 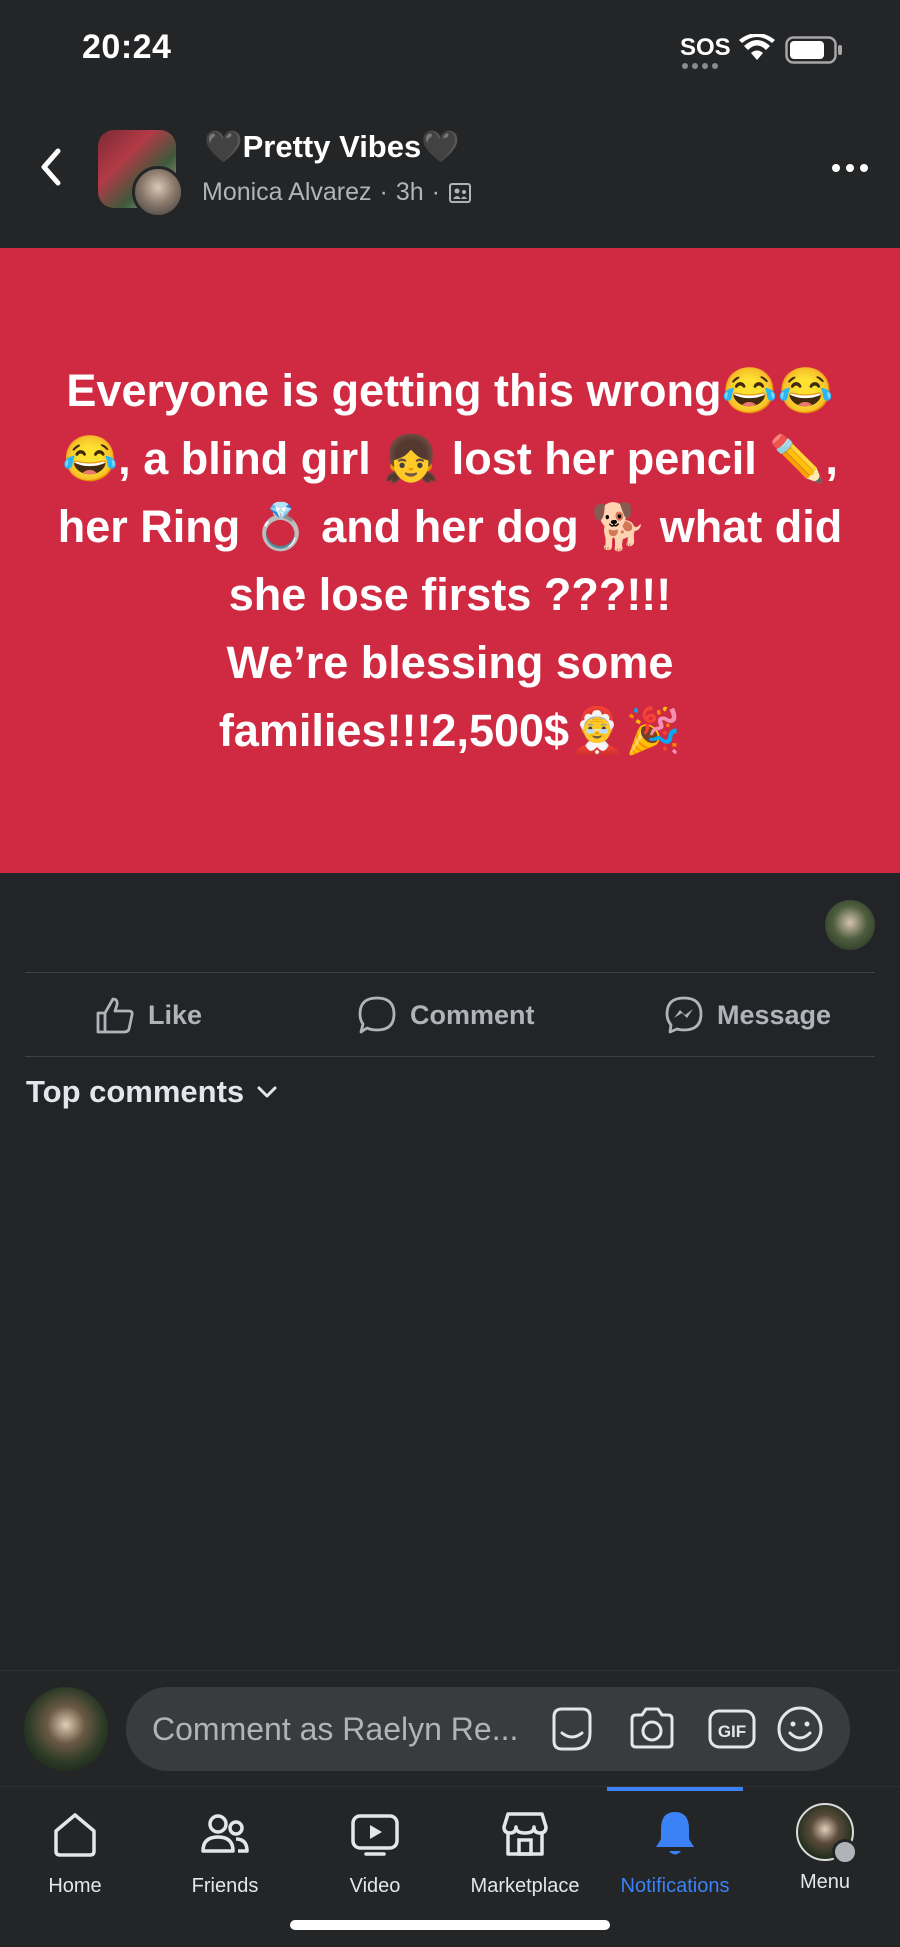 I want to click on status-bar: 20:24 SOS, so click(x=450, y=50).